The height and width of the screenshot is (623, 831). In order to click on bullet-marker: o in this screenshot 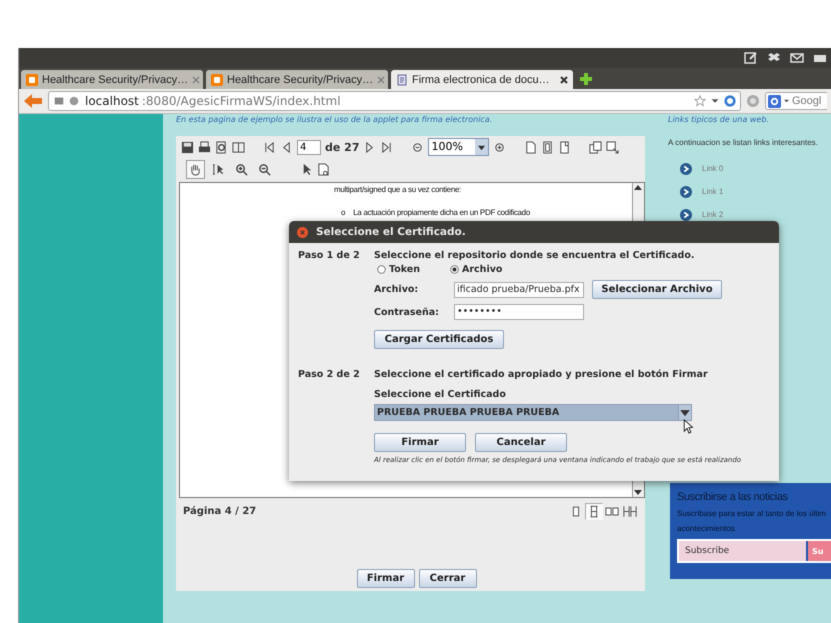, I will do `click(343, 212)`.